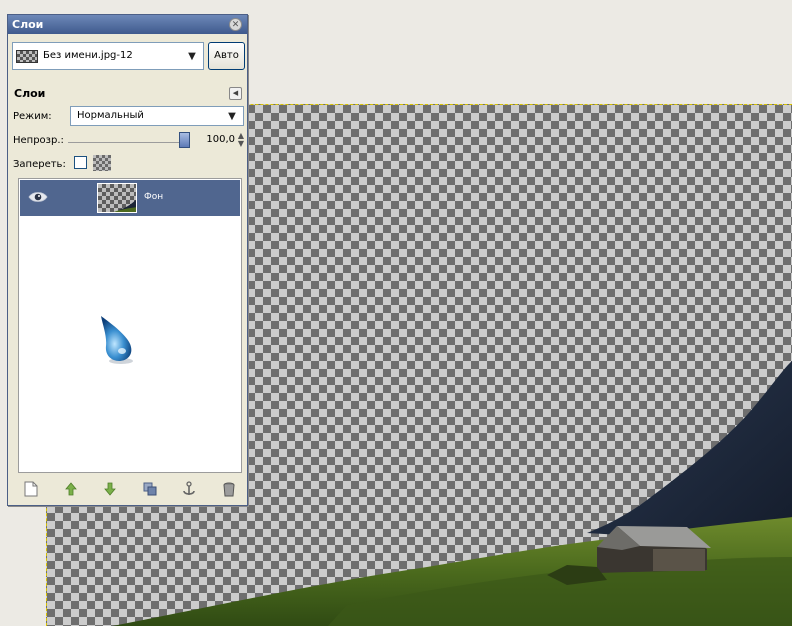 Image resolution: width=792 pixels, height=626 pixels. I want to click on lock-checkbox, so click(80, 162).